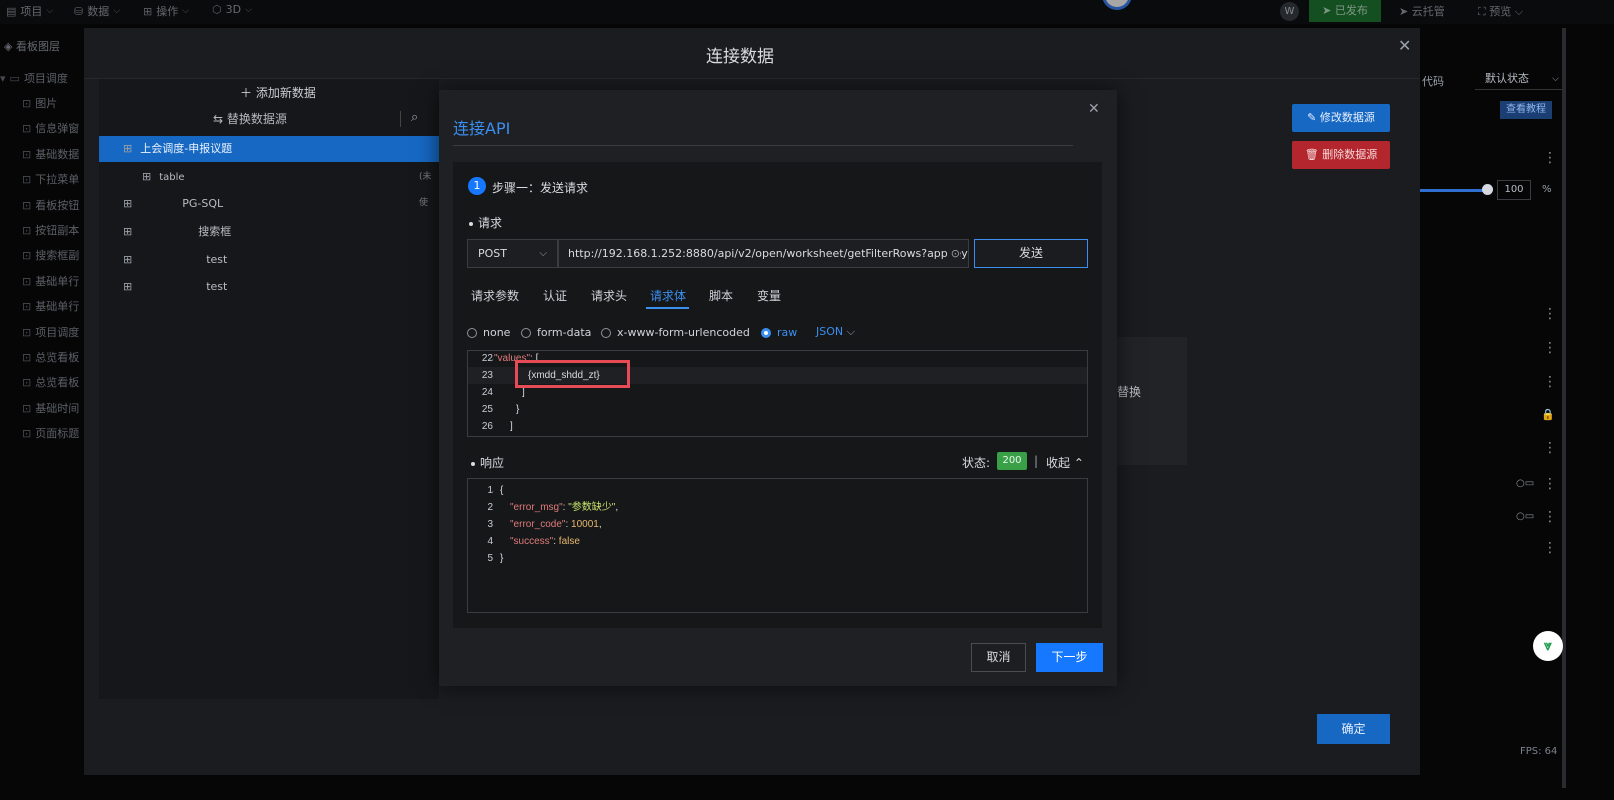 Image resolution: width=1614 pixels, height=800 pixels. Describe the element at coordinates (777, 545) in the screenshot. I see `response-viewer: 1 ⌵{2 "error_msg": "参数缺少", 3 "error_code"` at that location.